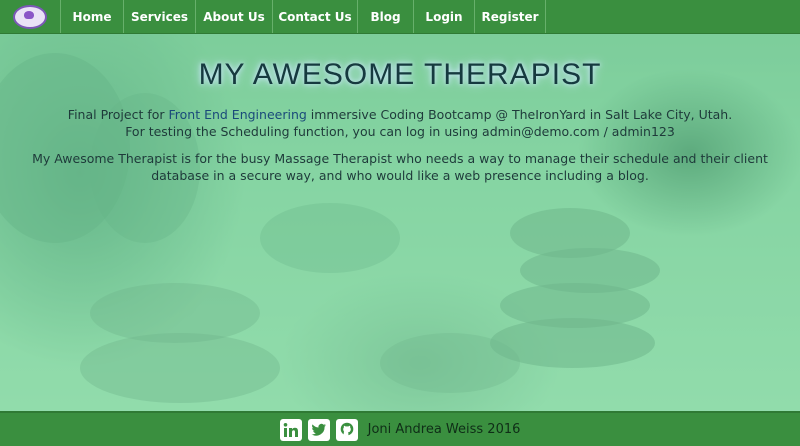  I want to click on linkedin-icon, so click(290, 429).